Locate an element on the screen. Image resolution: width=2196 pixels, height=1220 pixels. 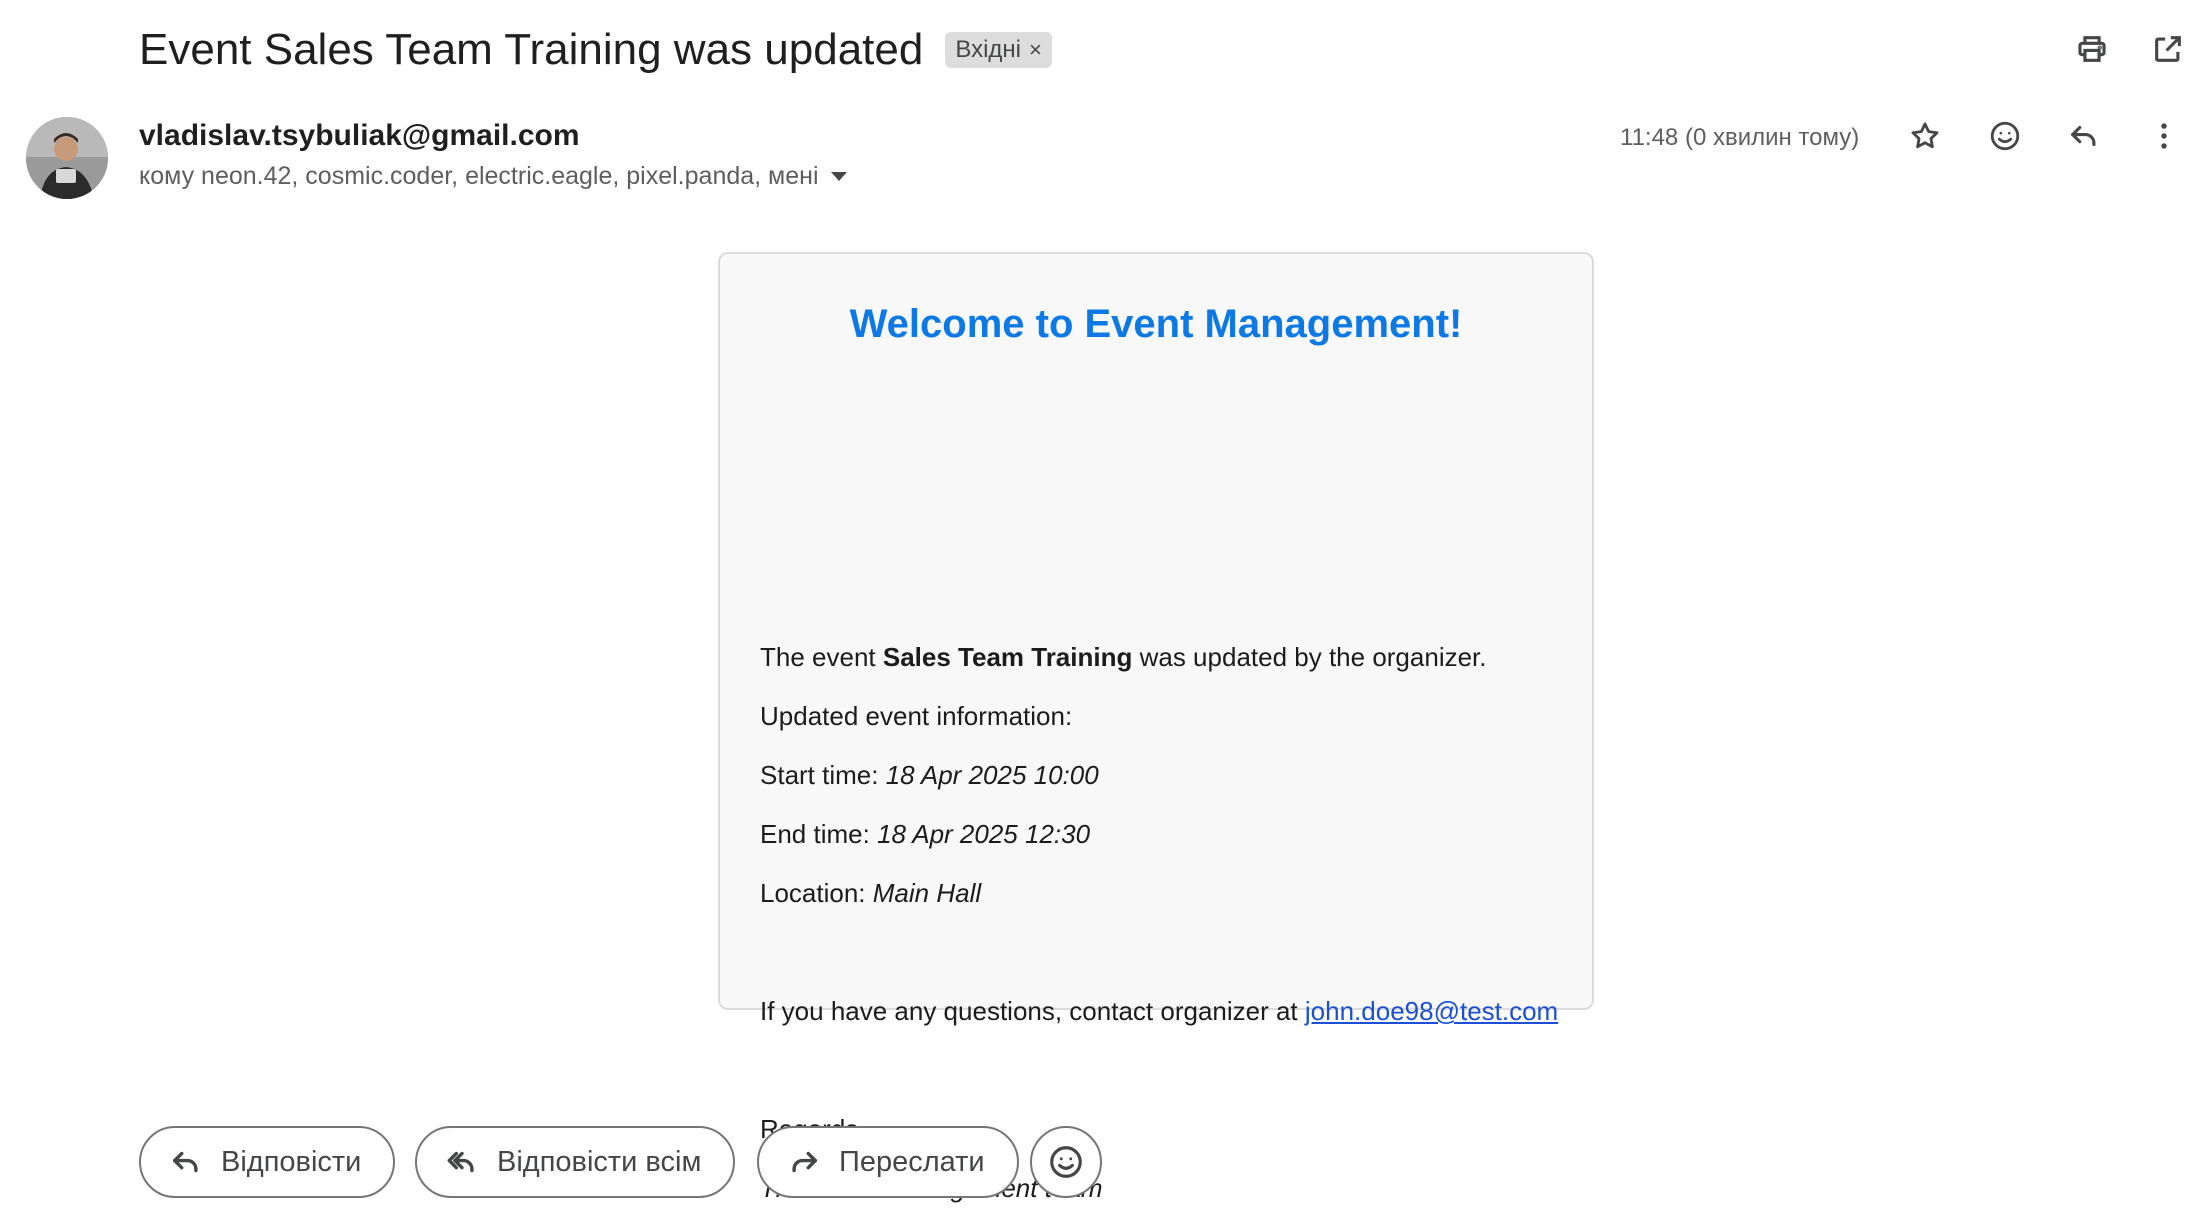
inbox-label-text: Вхідні is located at coordinates (988, 49).